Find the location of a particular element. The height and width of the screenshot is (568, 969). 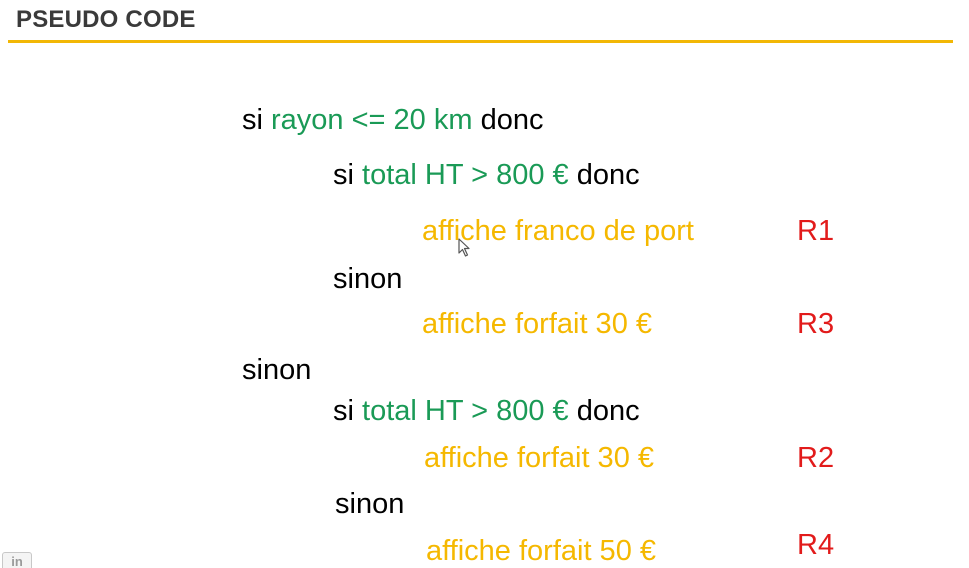

code-line-if-radius: si rayon <= 20 km donc is located at coordinates (392, 120).